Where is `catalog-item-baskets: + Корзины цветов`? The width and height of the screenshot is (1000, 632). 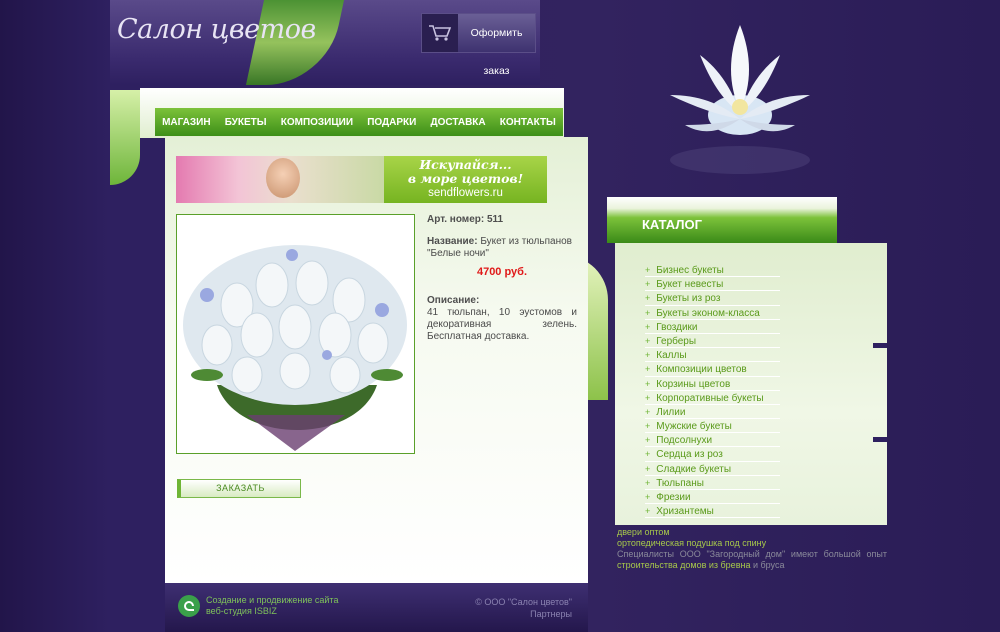 catalog-item-baskets: + Корзины цветов is located at coordinates (712, 384).